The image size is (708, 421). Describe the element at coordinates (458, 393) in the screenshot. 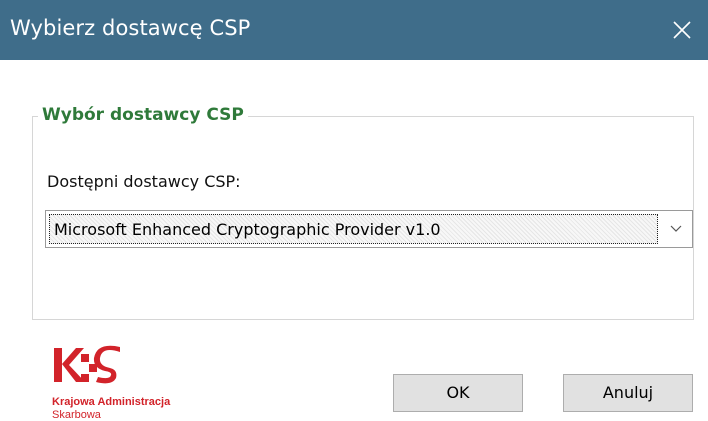

I see `ok-button: OK` at that location.